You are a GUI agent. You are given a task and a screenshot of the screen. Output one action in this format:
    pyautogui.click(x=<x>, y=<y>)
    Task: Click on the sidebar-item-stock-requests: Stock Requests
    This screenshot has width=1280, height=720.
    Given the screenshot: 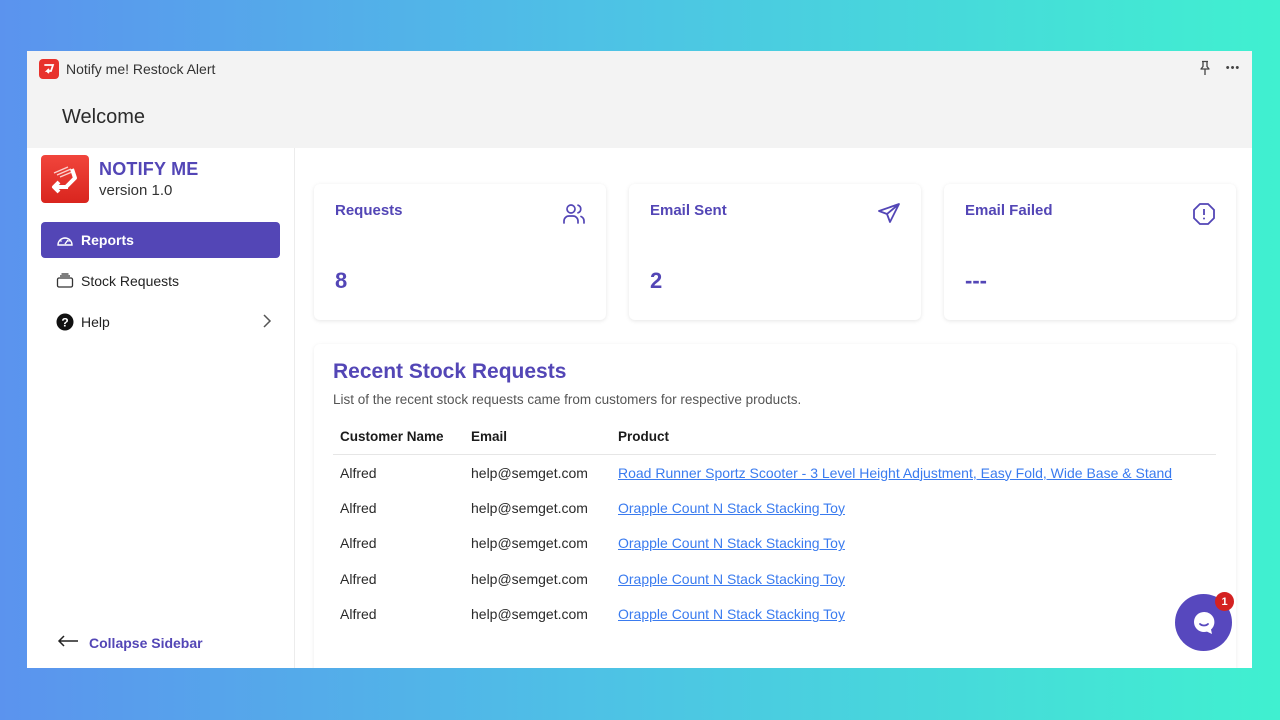 What is the action you would take?
    pyautogui.click(x=160, y=281)
    